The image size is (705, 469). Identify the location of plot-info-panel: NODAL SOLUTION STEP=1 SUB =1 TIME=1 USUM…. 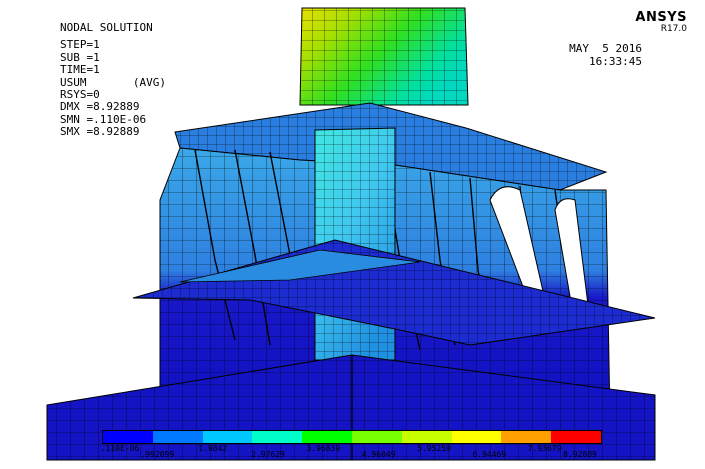
(113, 80).